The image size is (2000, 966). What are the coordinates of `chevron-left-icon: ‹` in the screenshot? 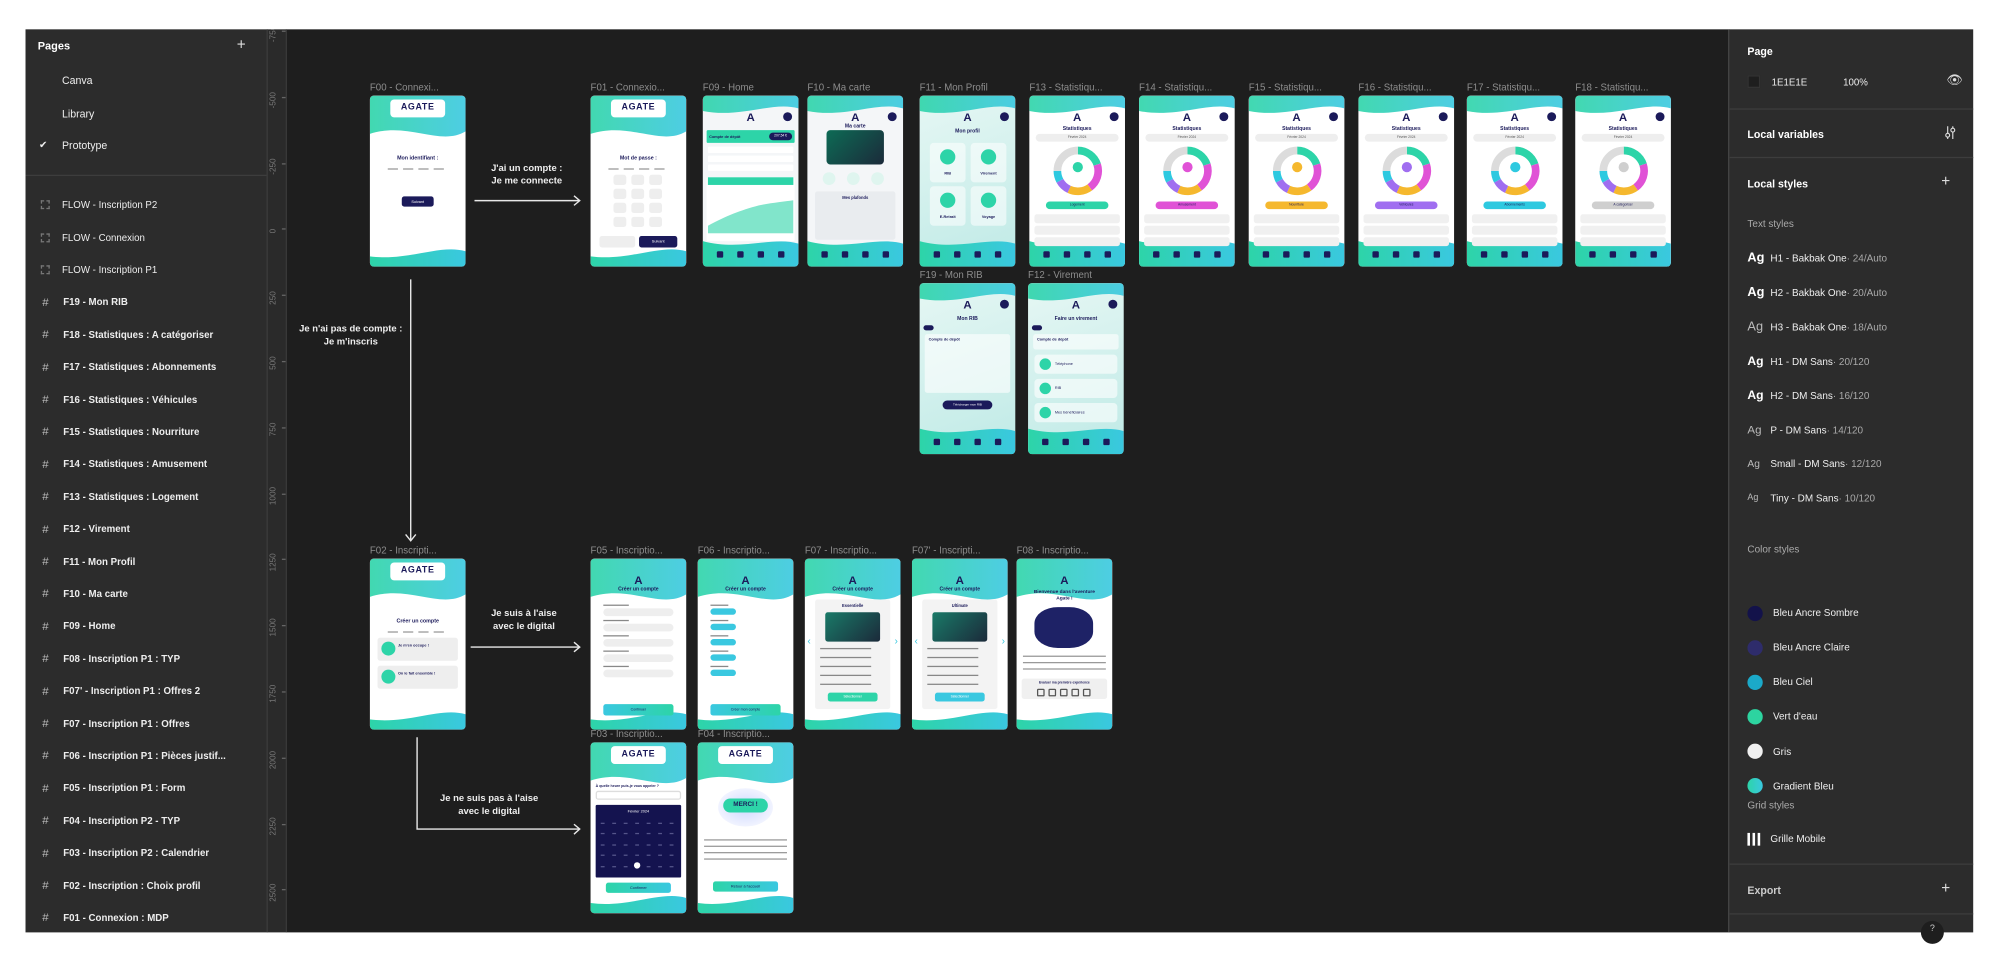 It's located at (808, 640).